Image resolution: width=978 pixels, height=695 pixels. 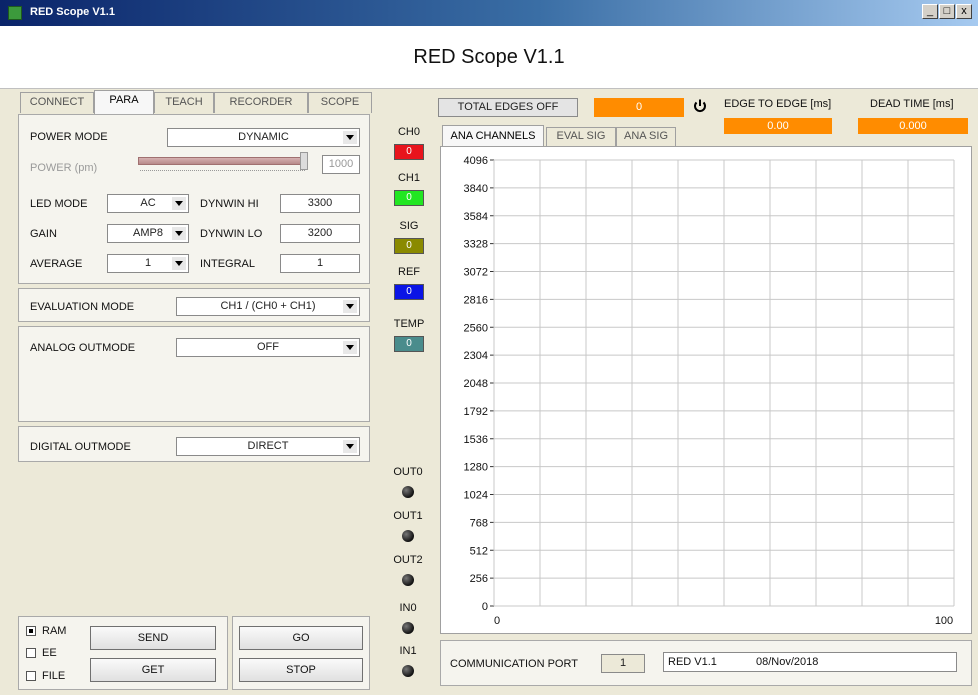 What do you see at coordinates (15, 13) in the screenshot?
I see `app-icon` at bounding box center [15, 13].